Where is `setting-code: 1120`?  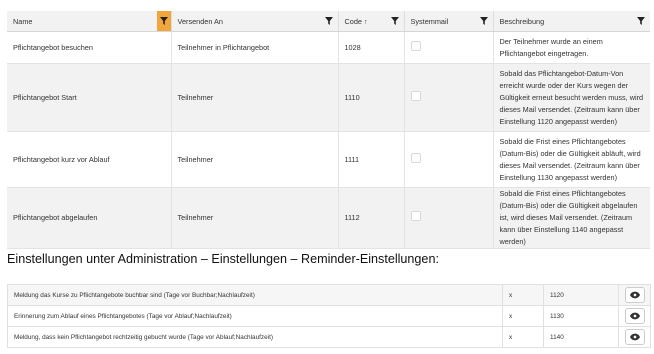 setting-code: 1120 is located at coordinates (581, 295).